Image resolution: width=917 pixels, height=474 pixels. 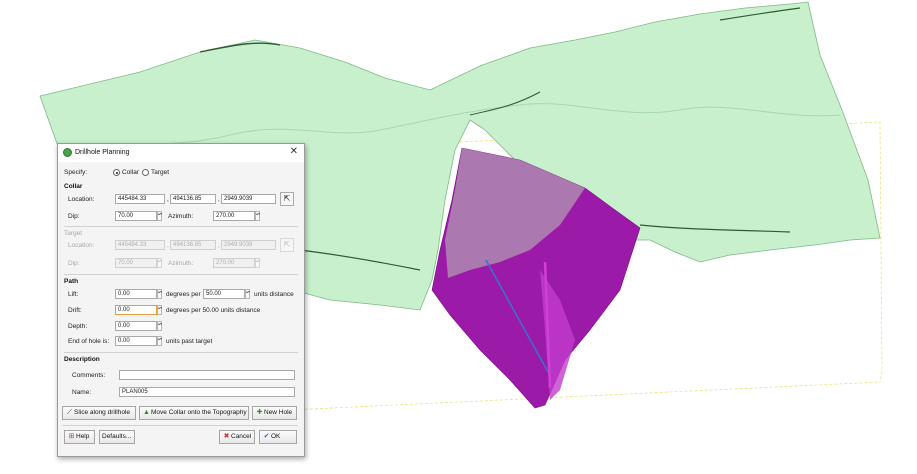 What do you see at coordinates (160, 172) in the screenshot?
I see `specify-target-label: Target` at bounding box center [160, 172].